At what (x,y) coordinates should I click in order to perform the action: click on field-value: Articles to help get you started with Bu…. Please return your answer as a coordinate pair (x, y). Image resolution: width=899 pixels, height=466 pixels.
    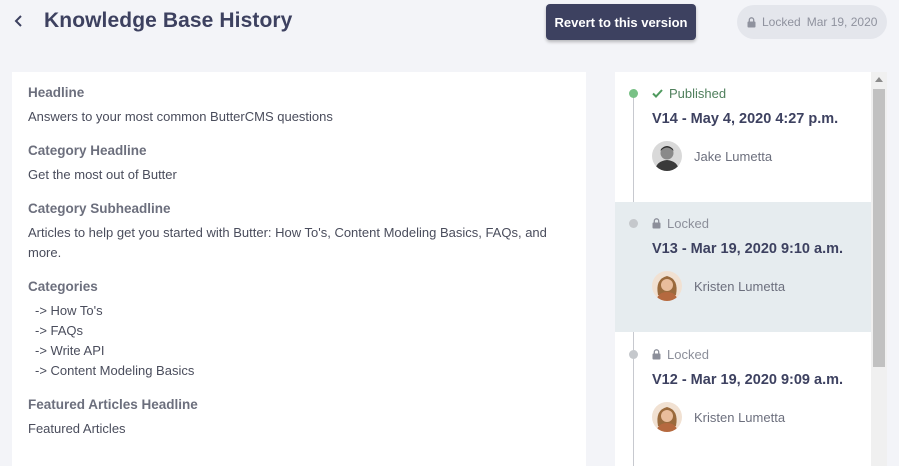
    Looking at the image, I should click on (287, 242).